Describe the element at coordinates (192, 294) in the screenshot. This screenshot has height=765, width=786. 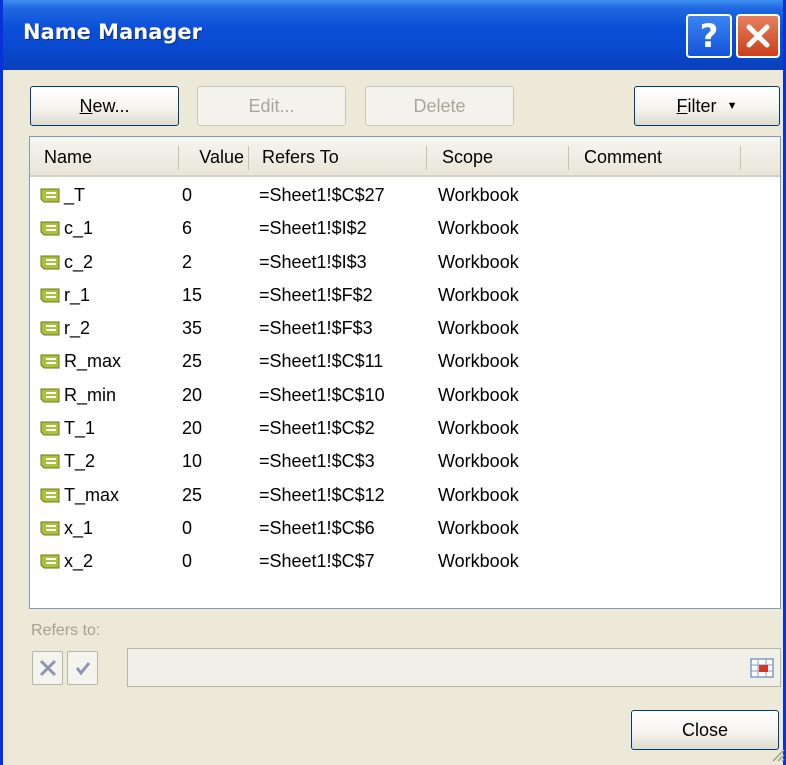
I see `cell-value: 15` at that location.